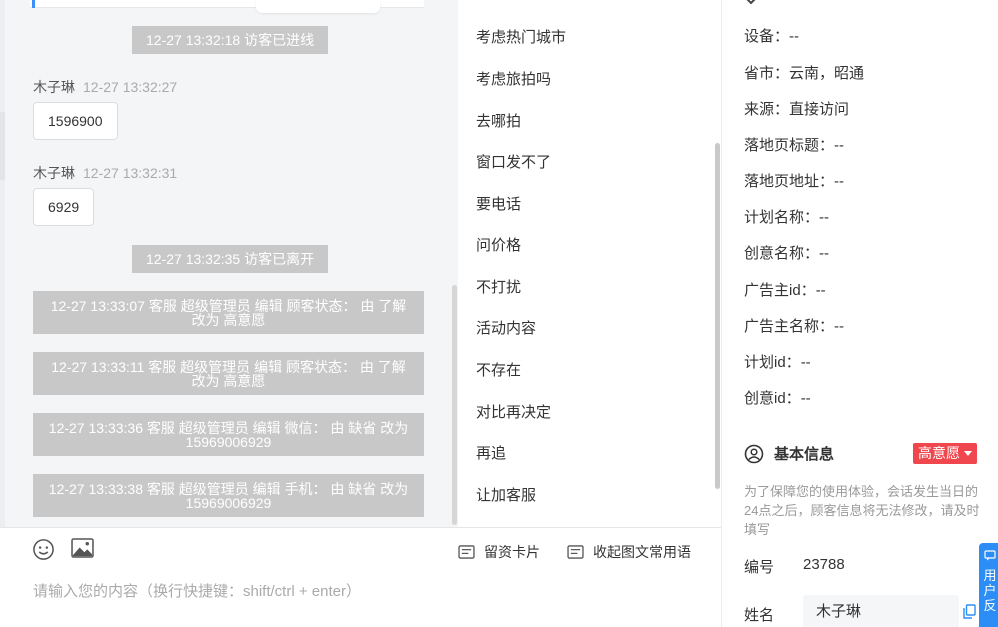  Describe the element at coordinates (751, 6) in the screenshot. I see `chevron-down-icon` at that location.